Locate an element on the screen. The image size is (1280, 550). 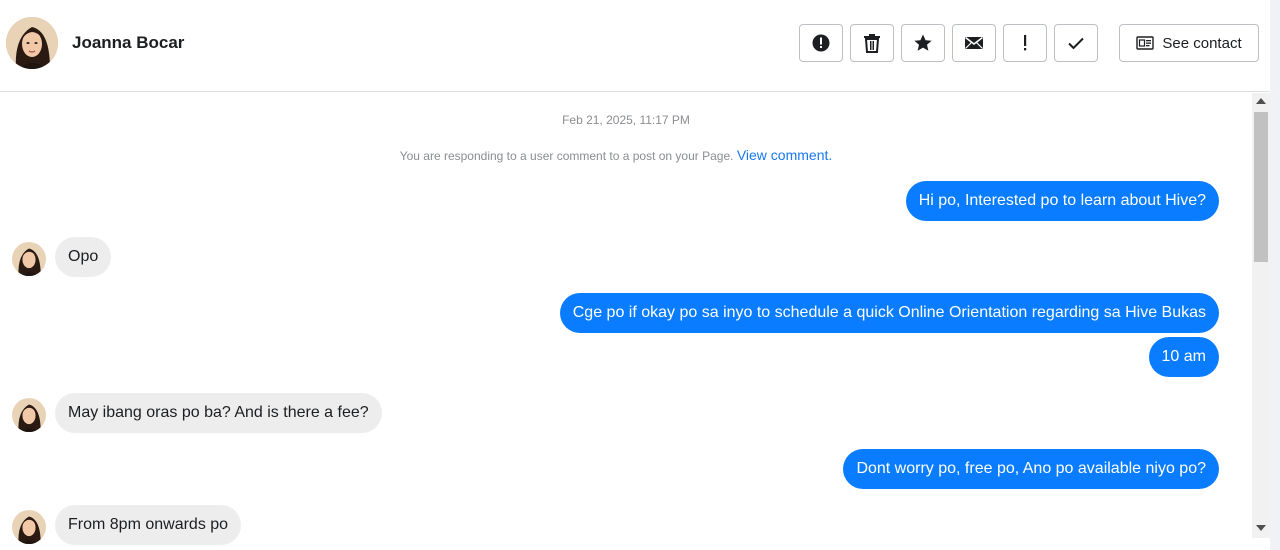
scrollbar-thumb is located at coordinates (1261, 187).